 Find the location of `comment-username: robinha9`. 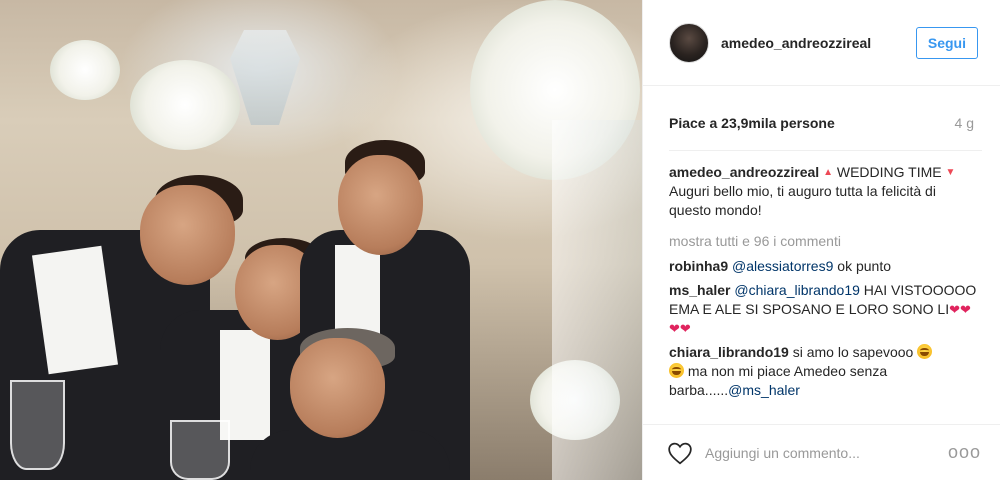

comment-username: robinha9 is located at coordinates (698, 266).